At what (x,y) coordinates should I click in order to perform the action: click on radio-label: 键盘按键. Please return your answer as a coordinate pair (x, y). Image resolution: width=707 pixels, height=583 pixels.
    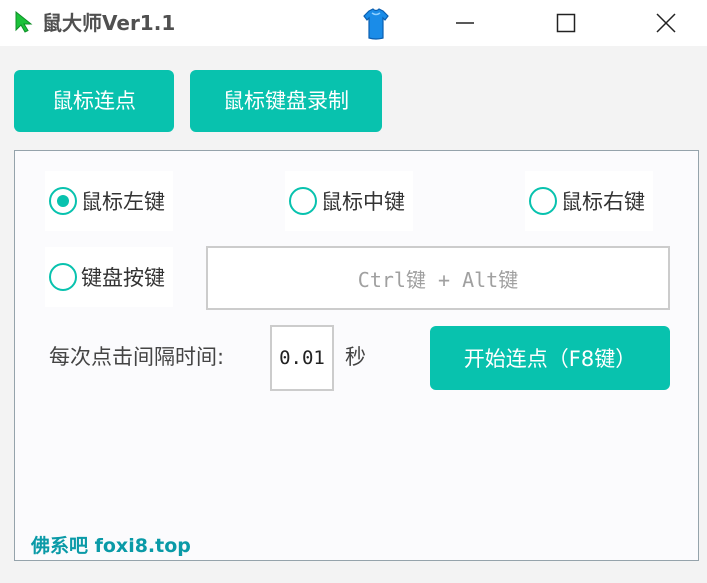
    Looking at the image, I should click on (123, 278).